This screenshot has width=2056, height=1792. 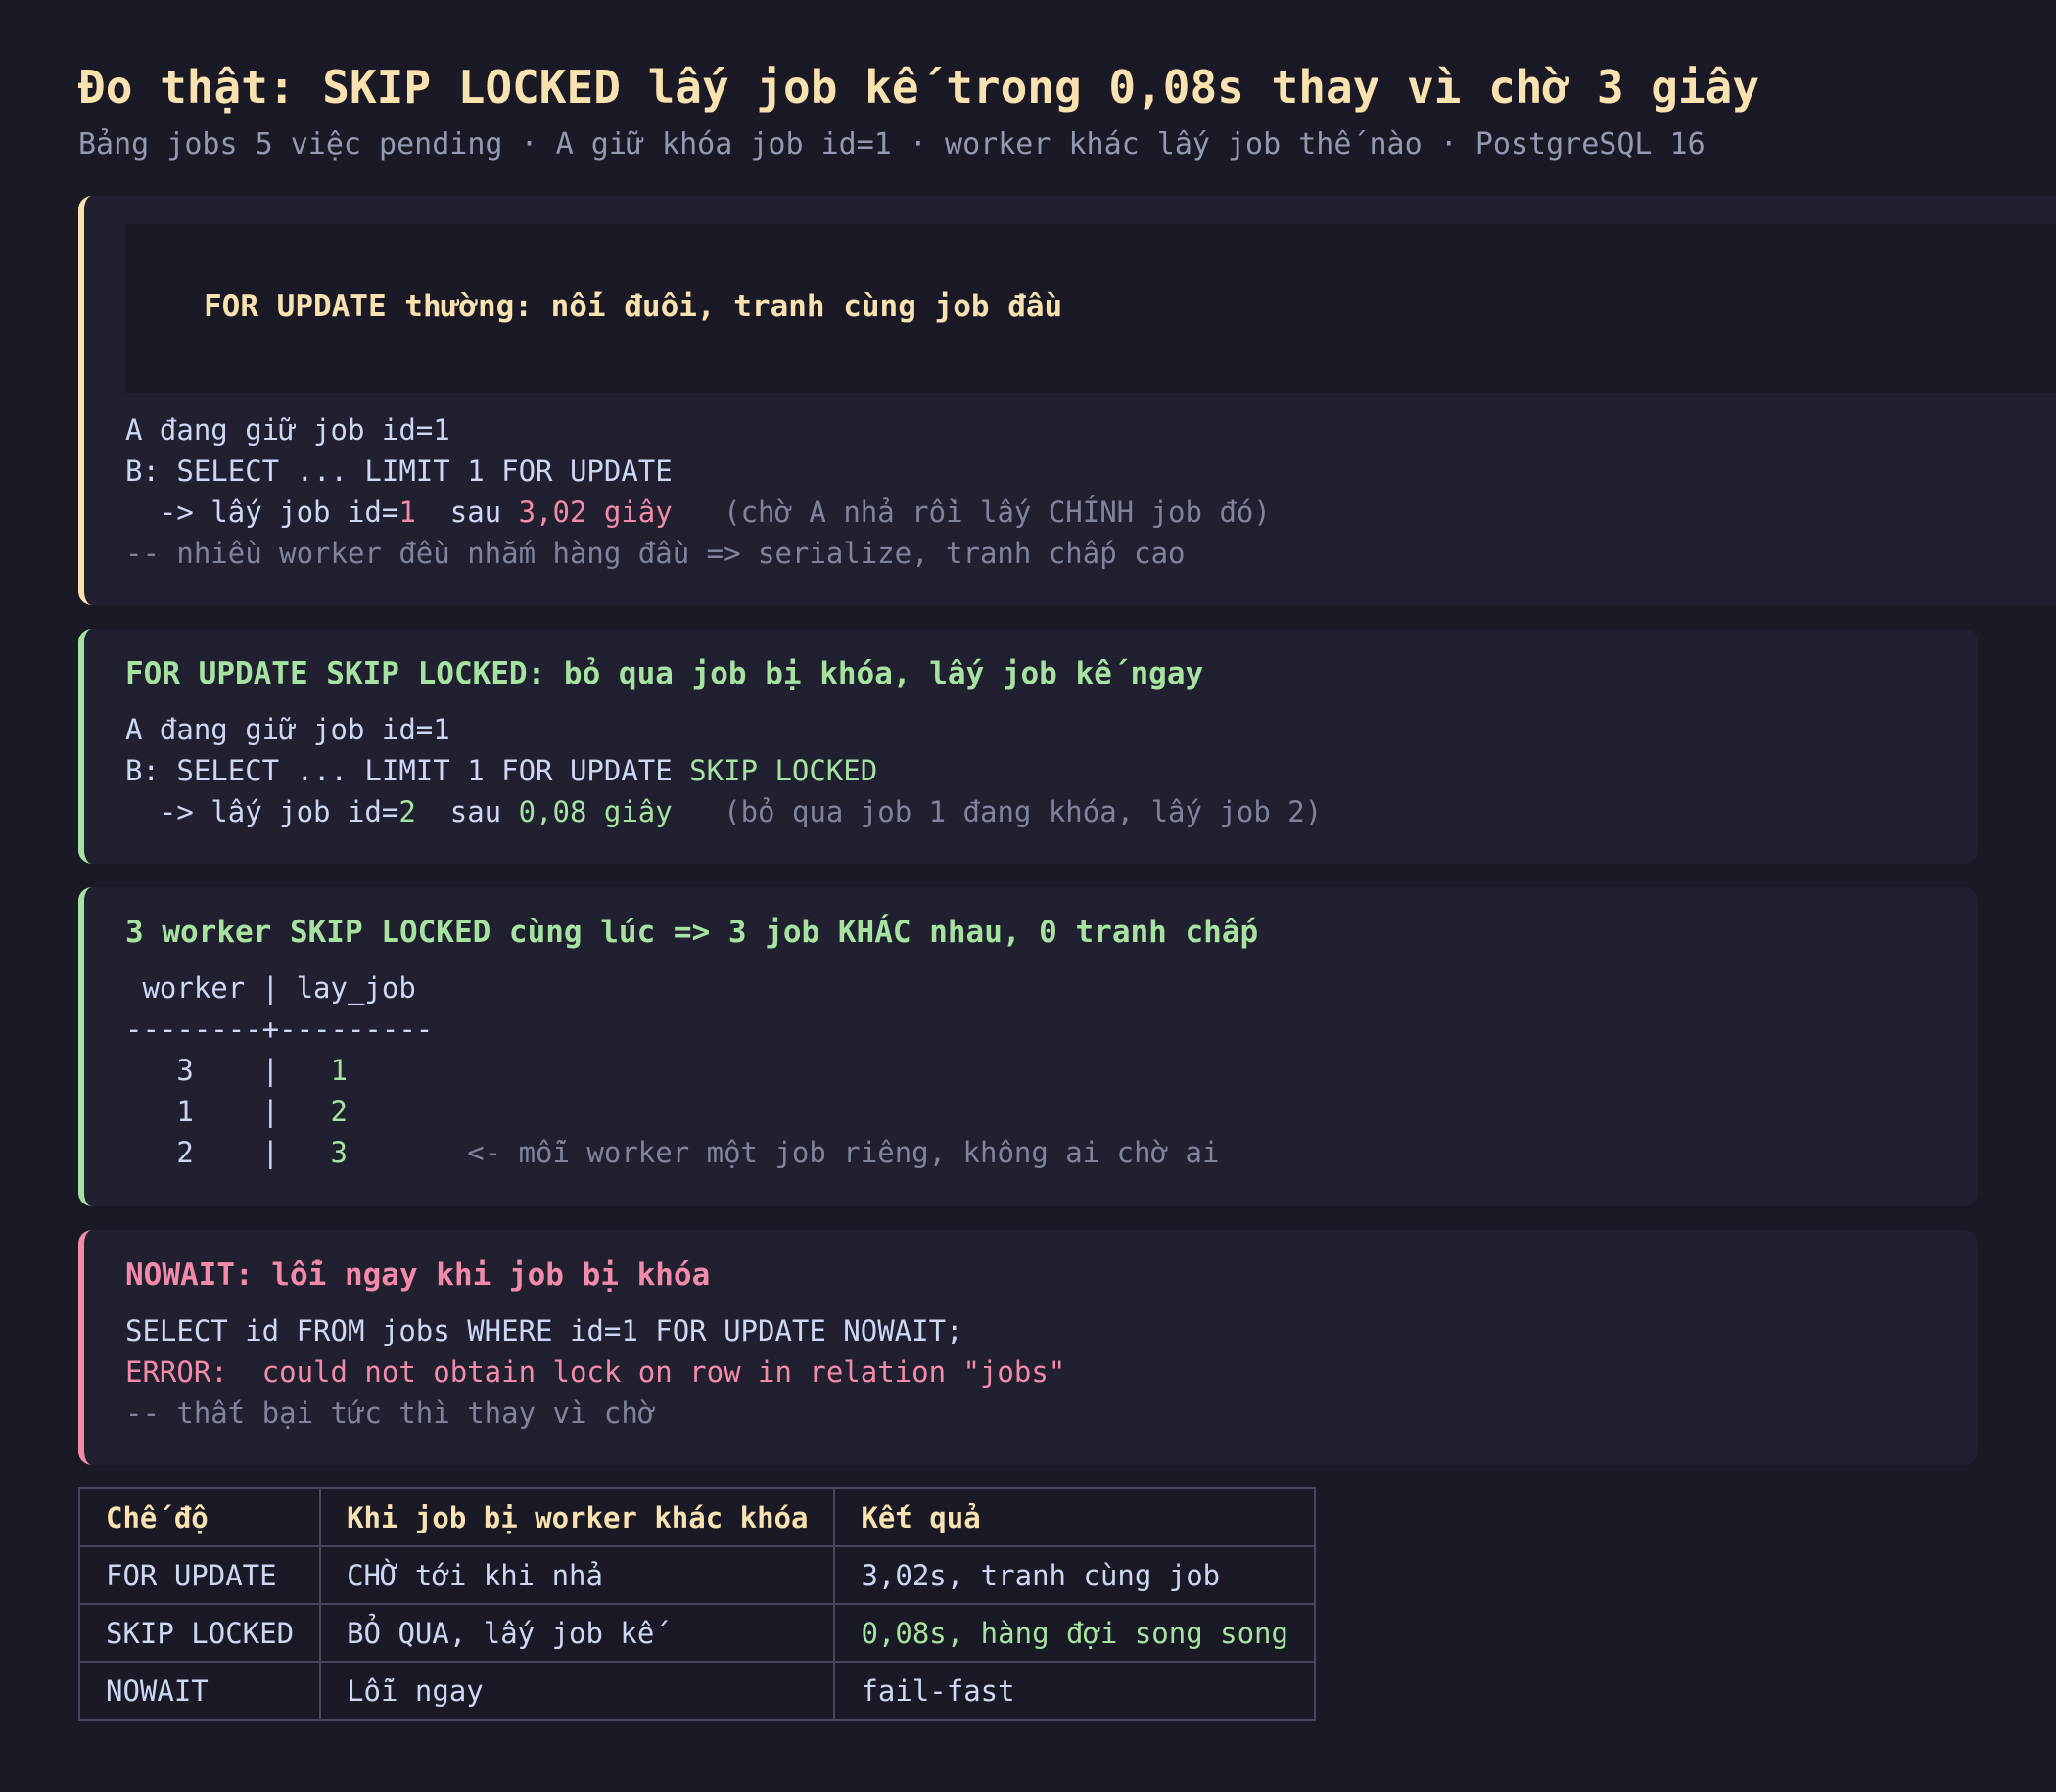 What do you see at coordinates (262, 812) in the screenshot?
I see `skip-locked-line-3-prefix: -> lấy job id=` at bounding box center [262, 812].